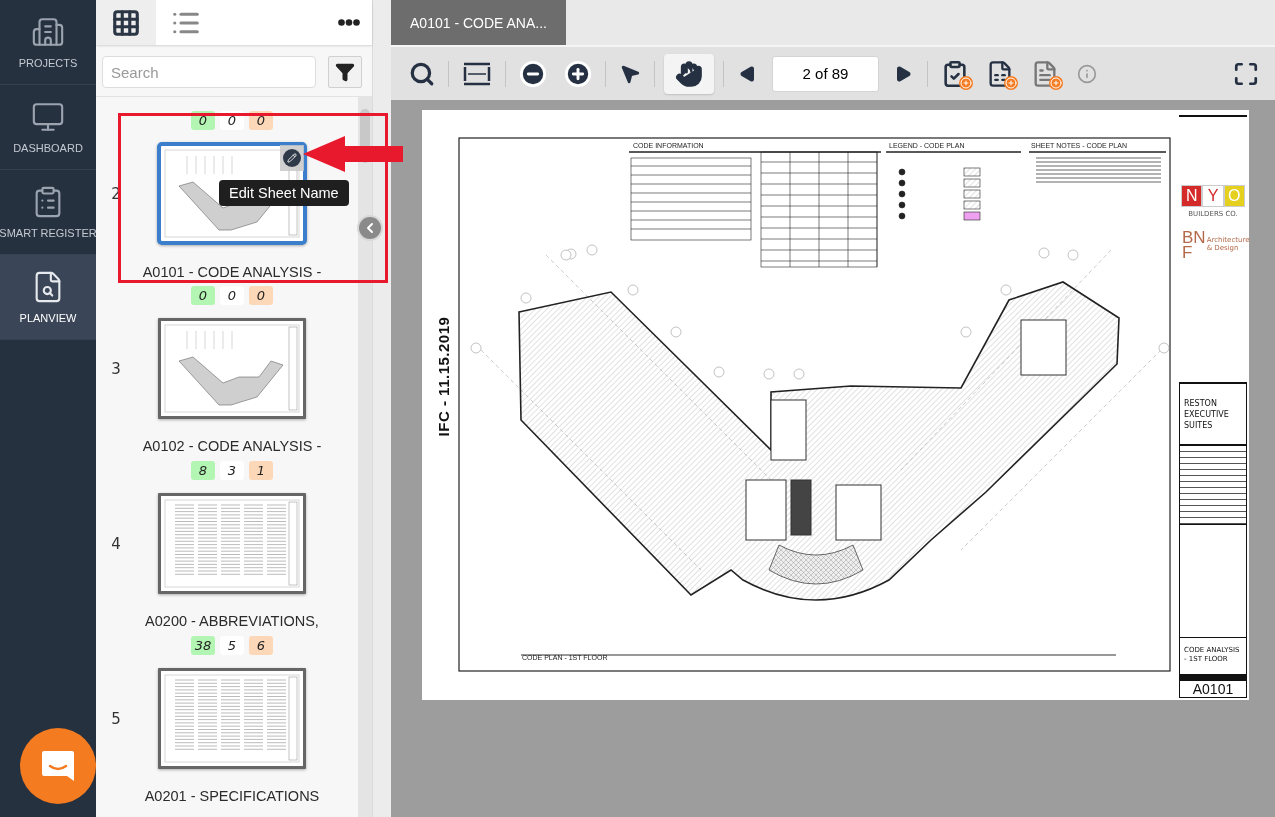 The height and width of the screenshot is (817, 1275). I want to click on project-name: RESTON EXECUTIVE SUITES, so click(1207, 414).